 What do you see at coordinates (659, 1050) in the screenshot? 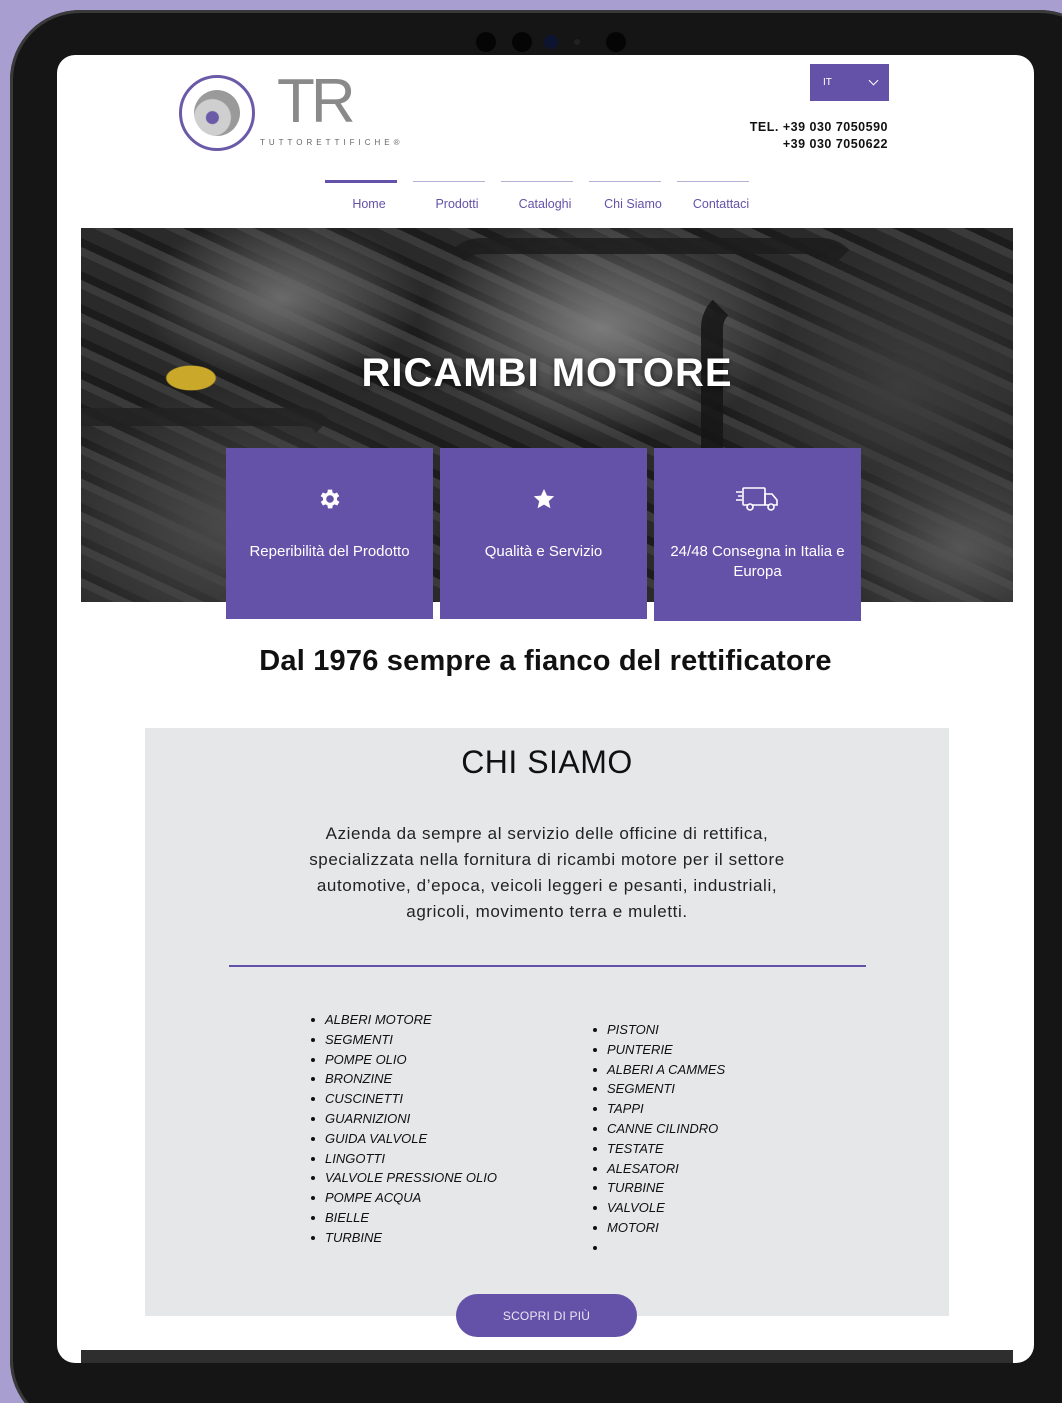
I see `list-item: PUNTERIE` at bounding box center [659, 1050].